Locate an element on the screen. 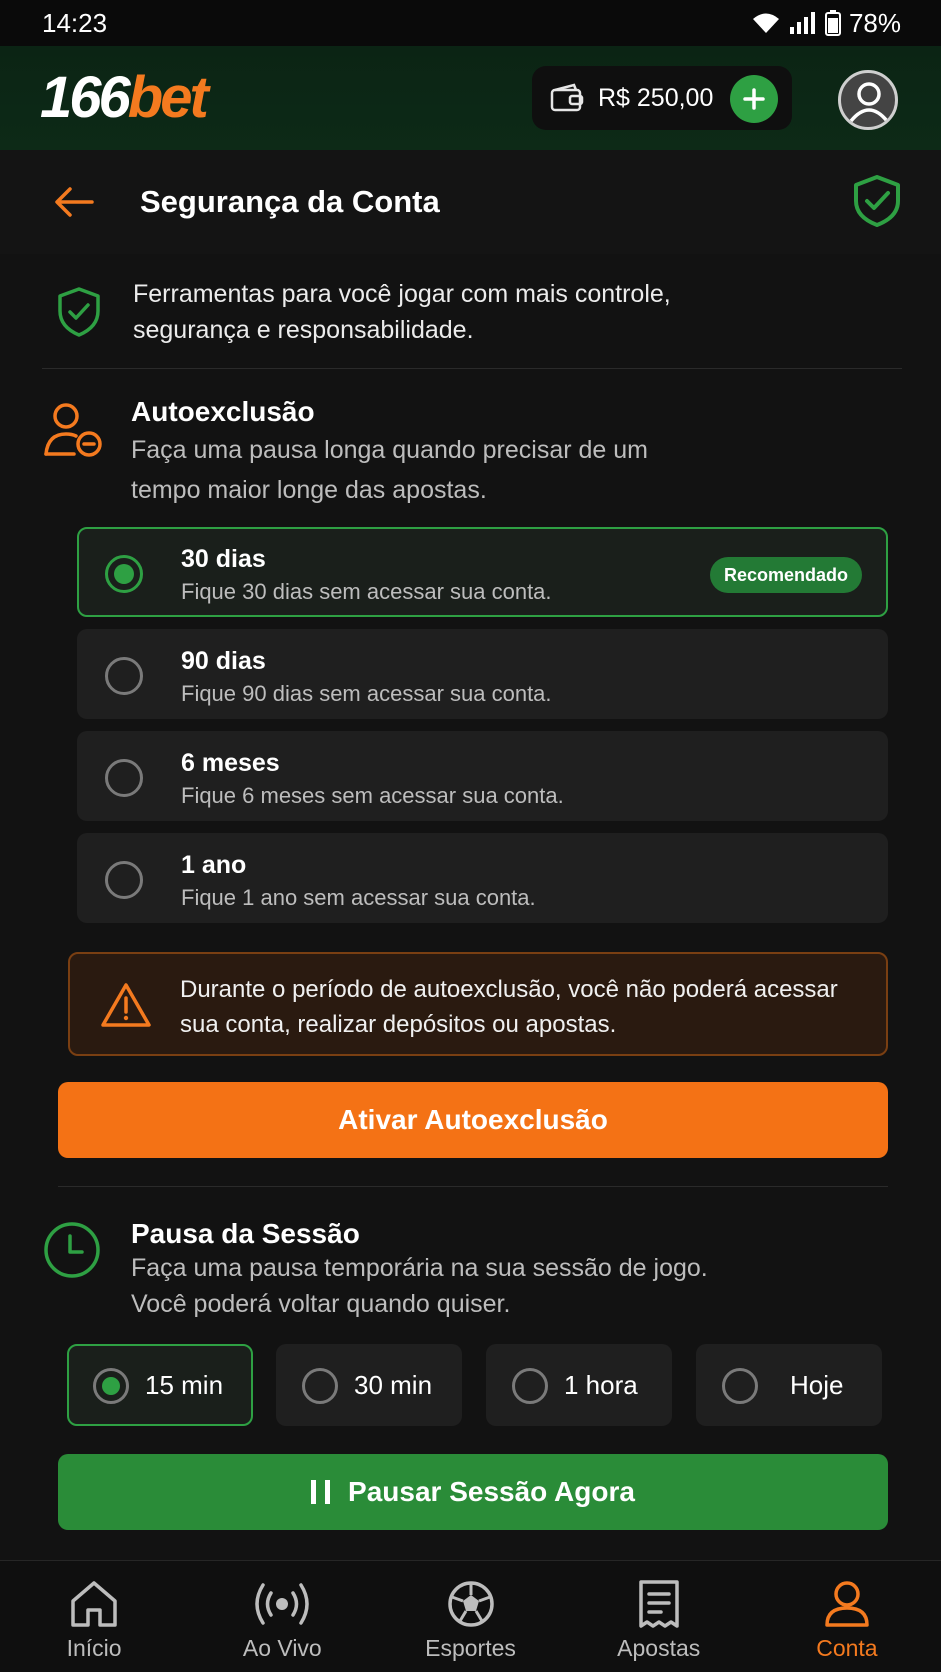 The image size is (941, 1672). user-minus-icon is located at coordinates (73, 430).